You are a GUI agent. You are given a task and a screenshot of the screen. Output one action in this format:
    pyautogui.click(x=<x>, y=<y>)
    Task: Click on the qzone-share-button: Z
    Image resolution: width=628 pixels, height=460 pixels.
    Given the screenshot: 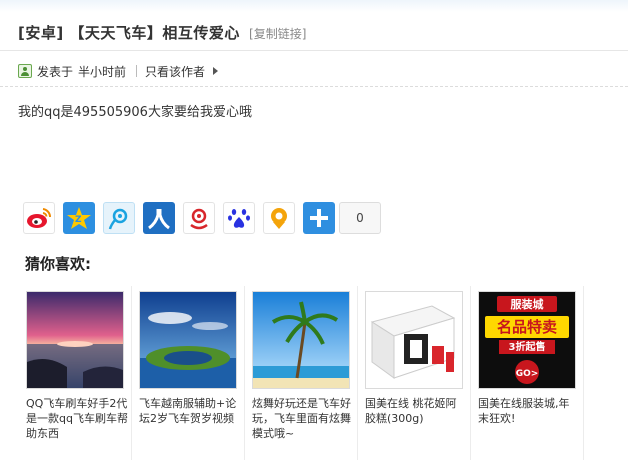 What is the action you would take?
    pyautogui.click(x=79, y=218)
    